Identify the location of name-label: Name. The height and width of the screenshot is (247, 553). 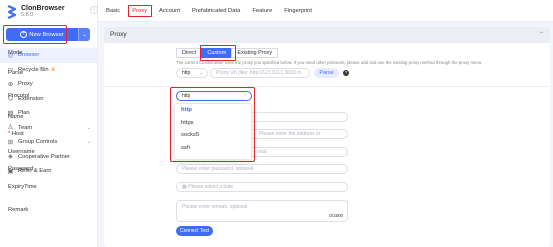
(16, 117).